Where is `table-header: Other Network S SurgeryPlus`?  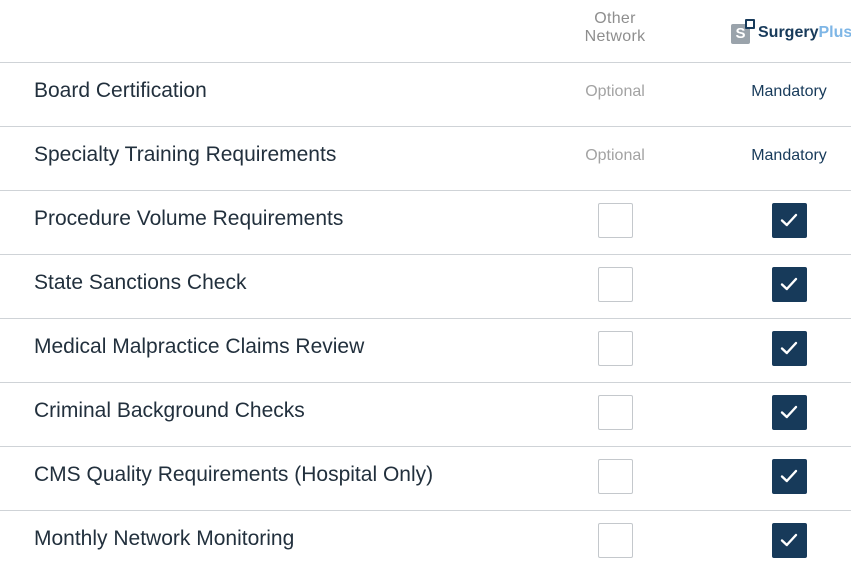 table-header: Other Network S SurgeryPlus is located at coordinates (425, 31).